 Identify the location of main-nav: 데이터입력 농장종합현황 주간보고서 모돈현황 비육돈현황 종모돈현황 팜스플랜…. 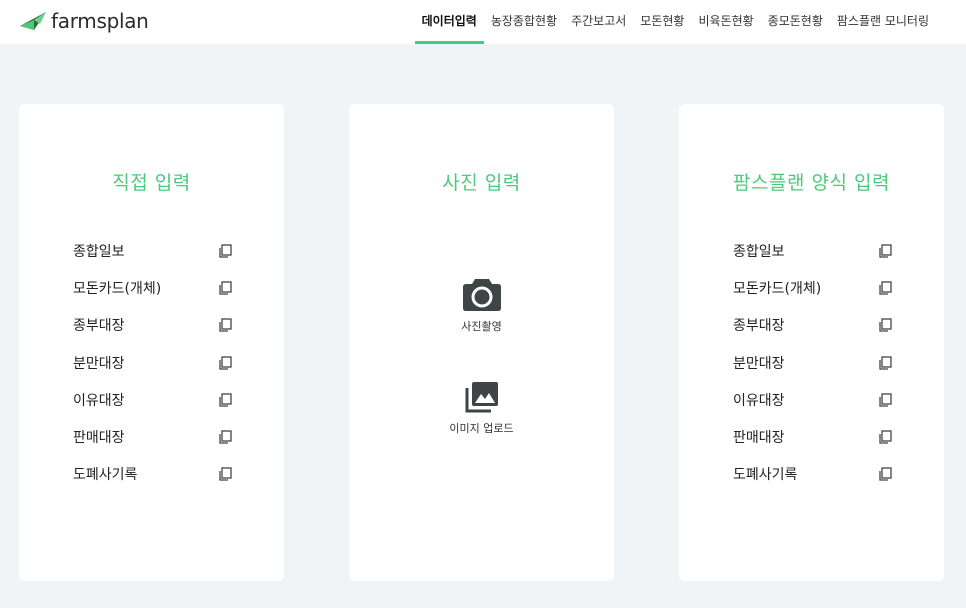
(675, 22).